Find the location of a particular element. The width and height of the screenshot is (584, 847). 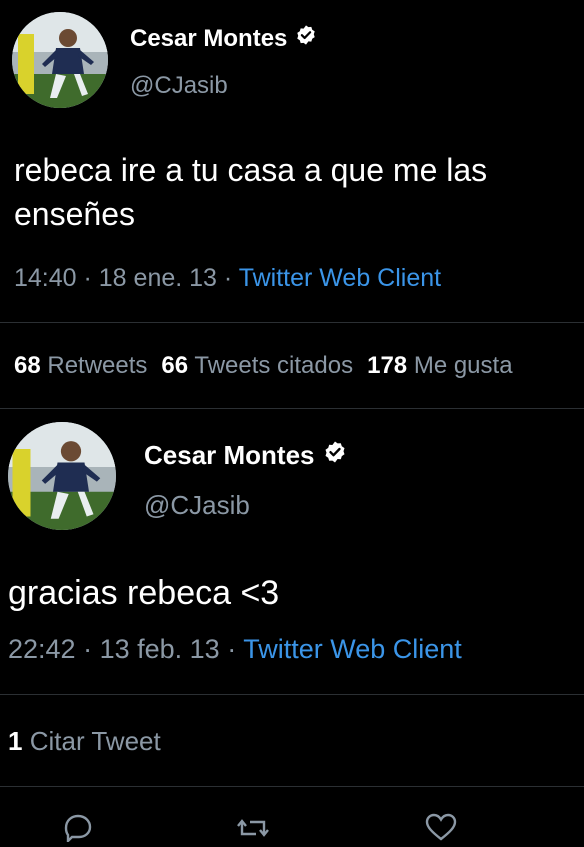

quotes-stat: 66 Tweets citados is located at coordinates (257, 365).